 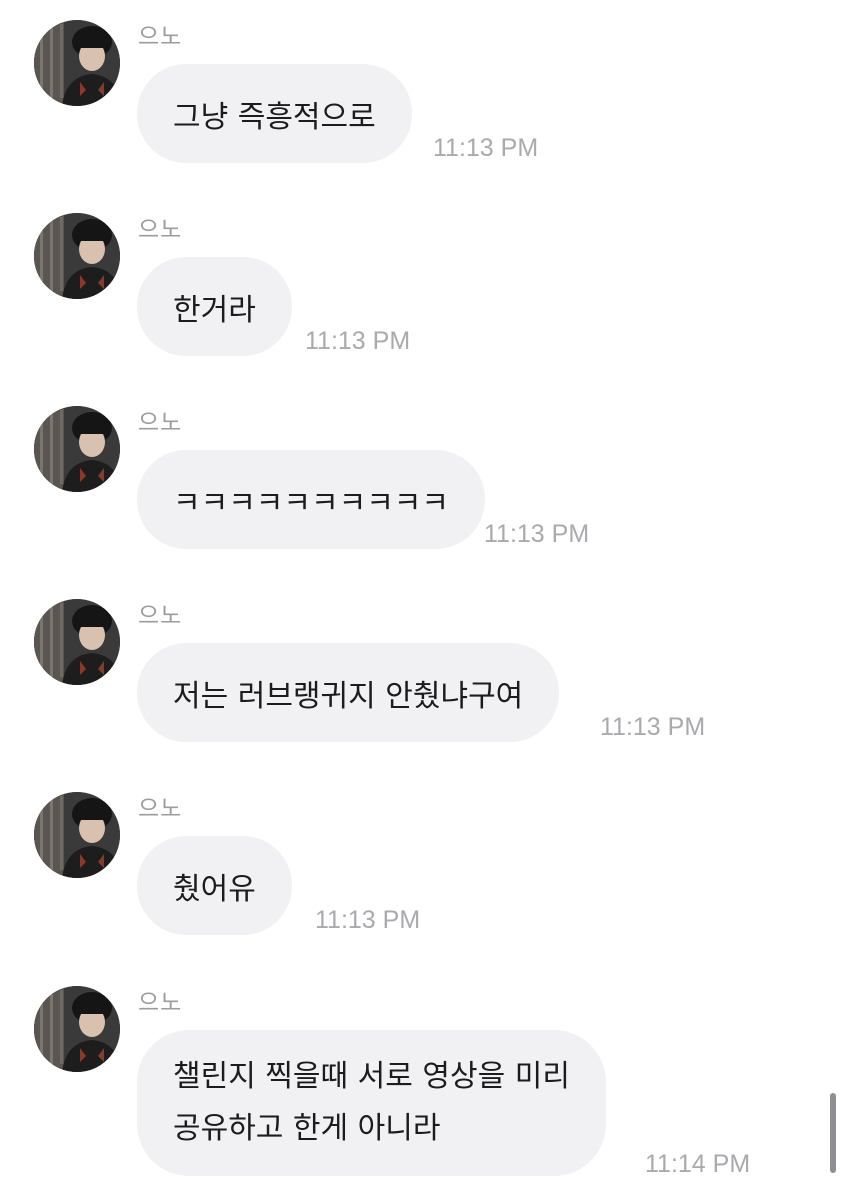 I want to click on message-text: 저는 러브랭귀지 안췄냐구여, so click(x=348, y=696).